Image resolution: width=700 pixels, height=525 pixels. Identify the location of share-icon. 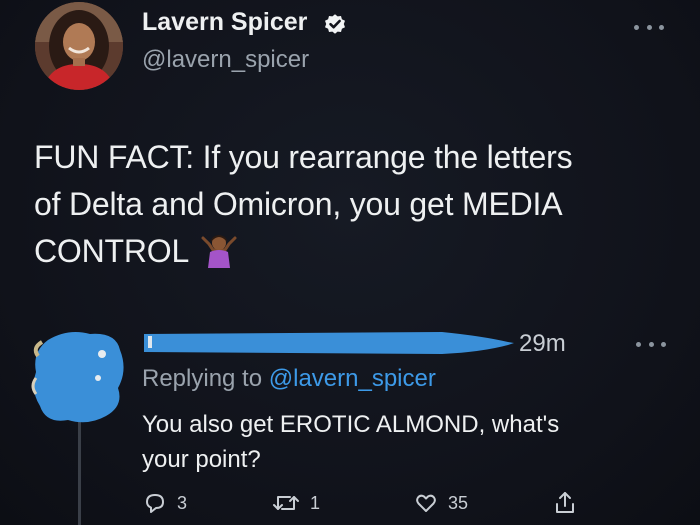
(565, 502).